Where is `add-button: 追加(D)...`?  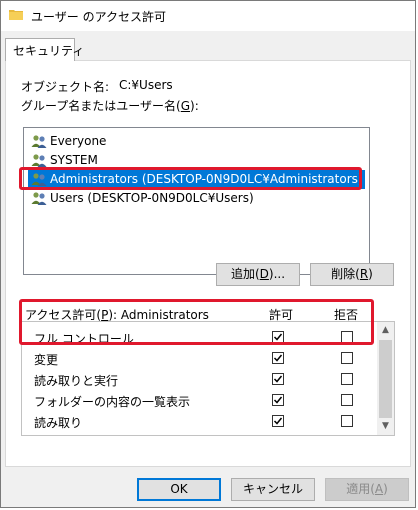
add-button: 追加(D)... is located at coordinates (258, 274).